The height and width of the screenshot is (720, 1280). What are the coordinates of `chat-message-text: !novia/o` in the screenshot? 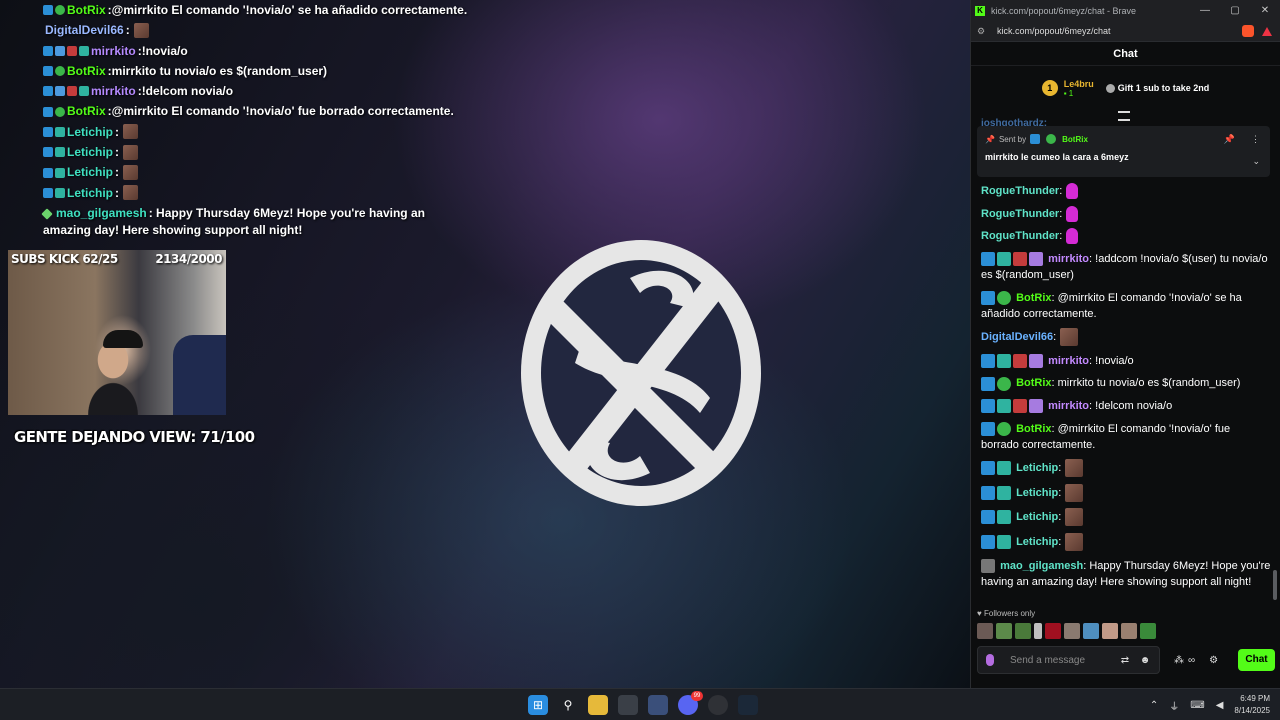 It's located at (1113, 360).